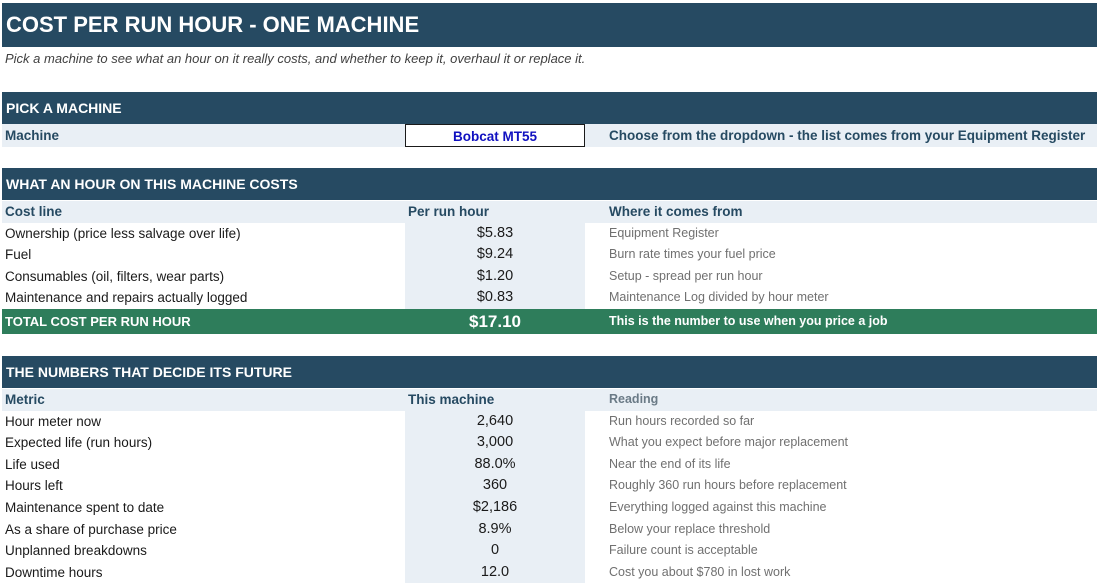 This screenshot has width=1100, height=586. What do you see at coordinates (54, 572) in the screenshot?
I see `metric-label: Downtime hours` at bounding box center [54, 572].